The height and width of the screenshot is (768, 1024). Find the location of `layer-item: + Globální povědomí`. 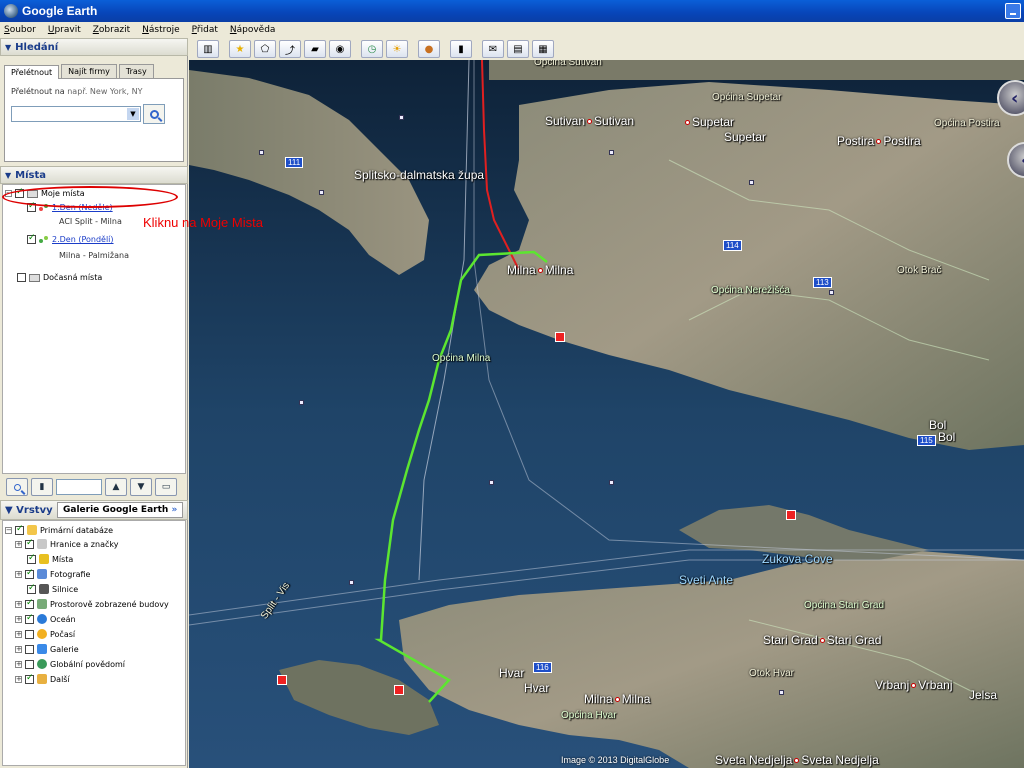

layer-item: + Globální povědomí is located at coordinates (70, 664).